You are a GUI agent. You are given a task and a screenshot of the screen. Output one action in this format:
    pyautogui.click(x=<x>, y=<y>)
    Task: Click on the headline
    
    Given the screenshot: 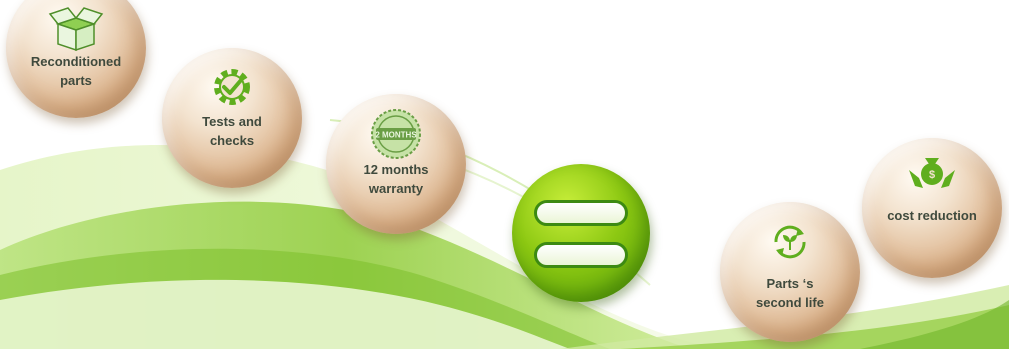 What is the action you would take?
    pyautogui.click(x=504, y=3)
    